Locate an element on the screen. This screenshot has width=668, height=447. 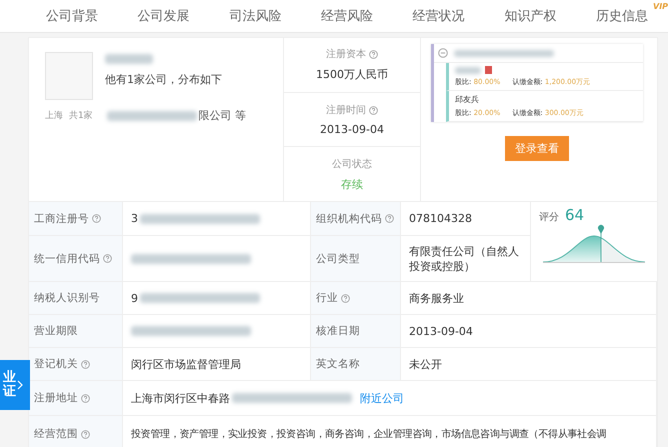
field-label: 登记机关 is located at coordinates (56, 364).